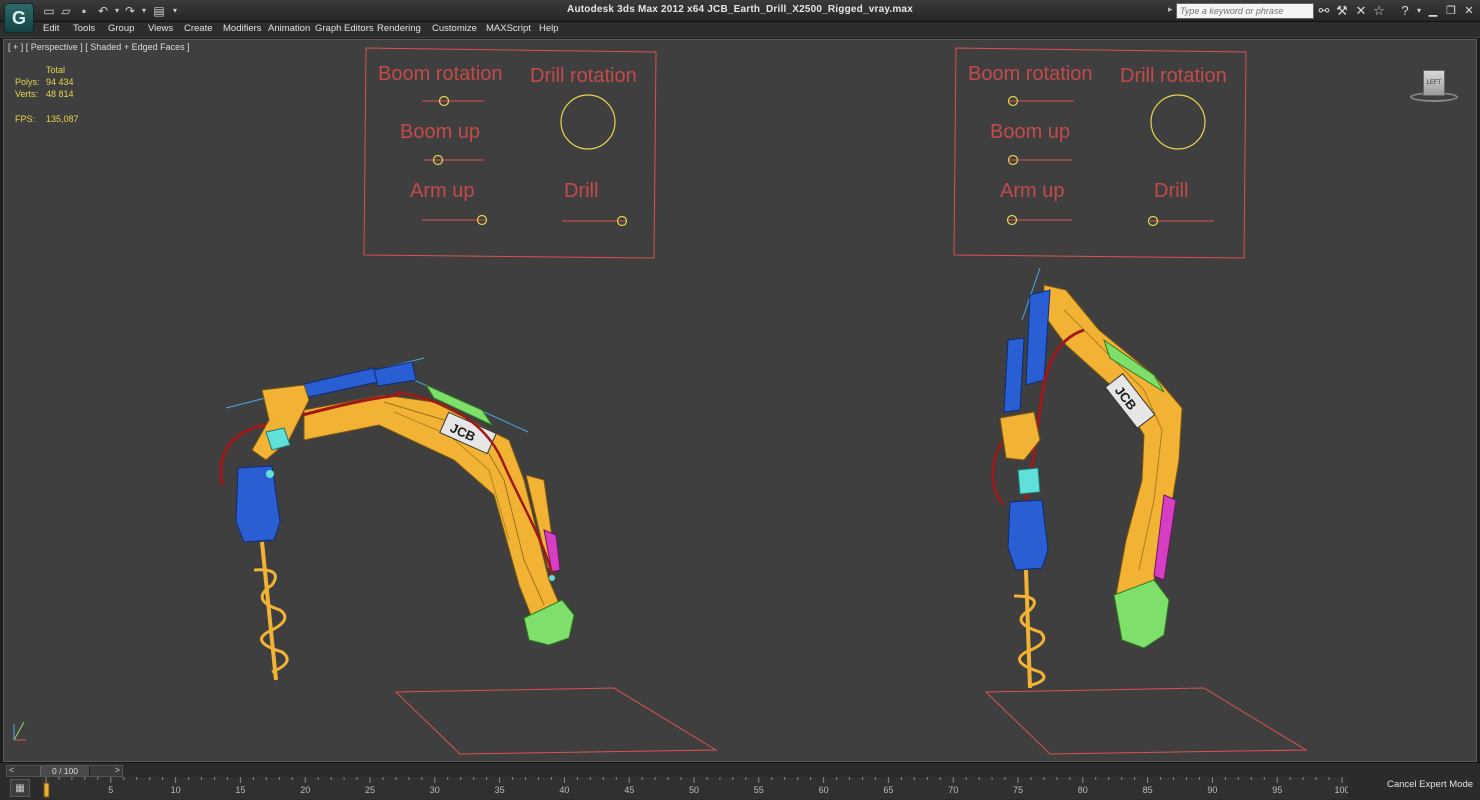 This screenshot has height=800, width=1480. I want to click on stats-verts-label: Verts:, so click(27, 94).